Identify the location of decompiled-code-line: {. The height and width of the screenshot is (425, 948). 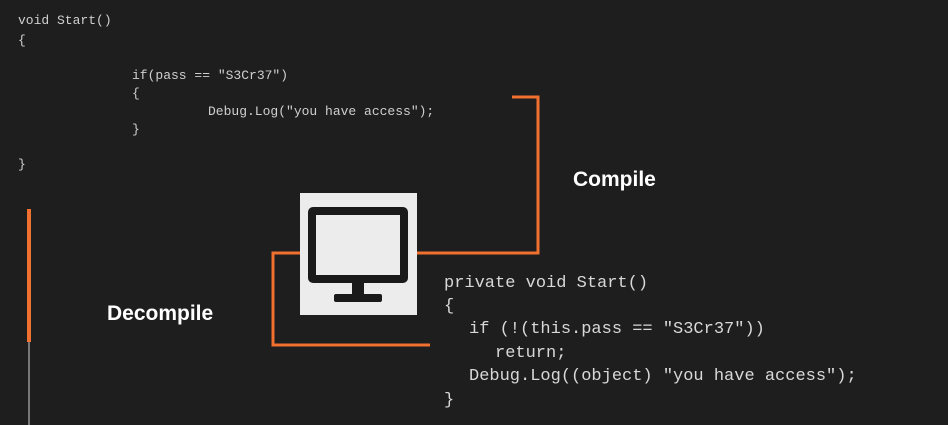
(449, 306).